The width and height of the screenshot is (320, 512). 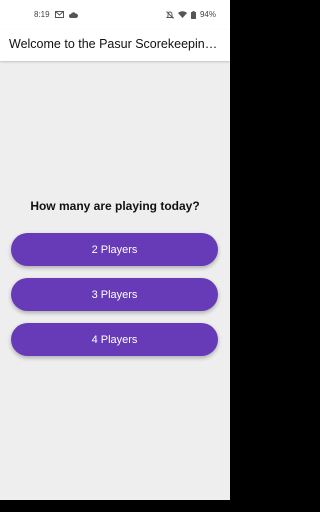 I want to click on status-bar: 8:19 94%, so click(x=115, y=15).